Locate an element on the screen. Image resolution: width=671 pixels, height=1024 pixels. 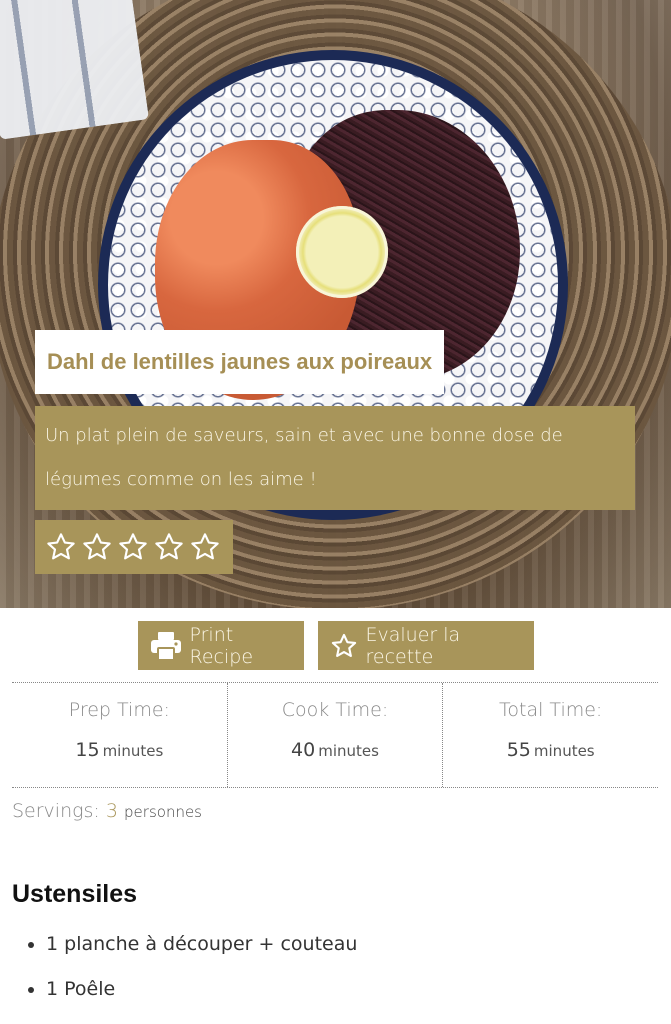
cook-time-label: Cook Time: is located at coordinates (335, 710).